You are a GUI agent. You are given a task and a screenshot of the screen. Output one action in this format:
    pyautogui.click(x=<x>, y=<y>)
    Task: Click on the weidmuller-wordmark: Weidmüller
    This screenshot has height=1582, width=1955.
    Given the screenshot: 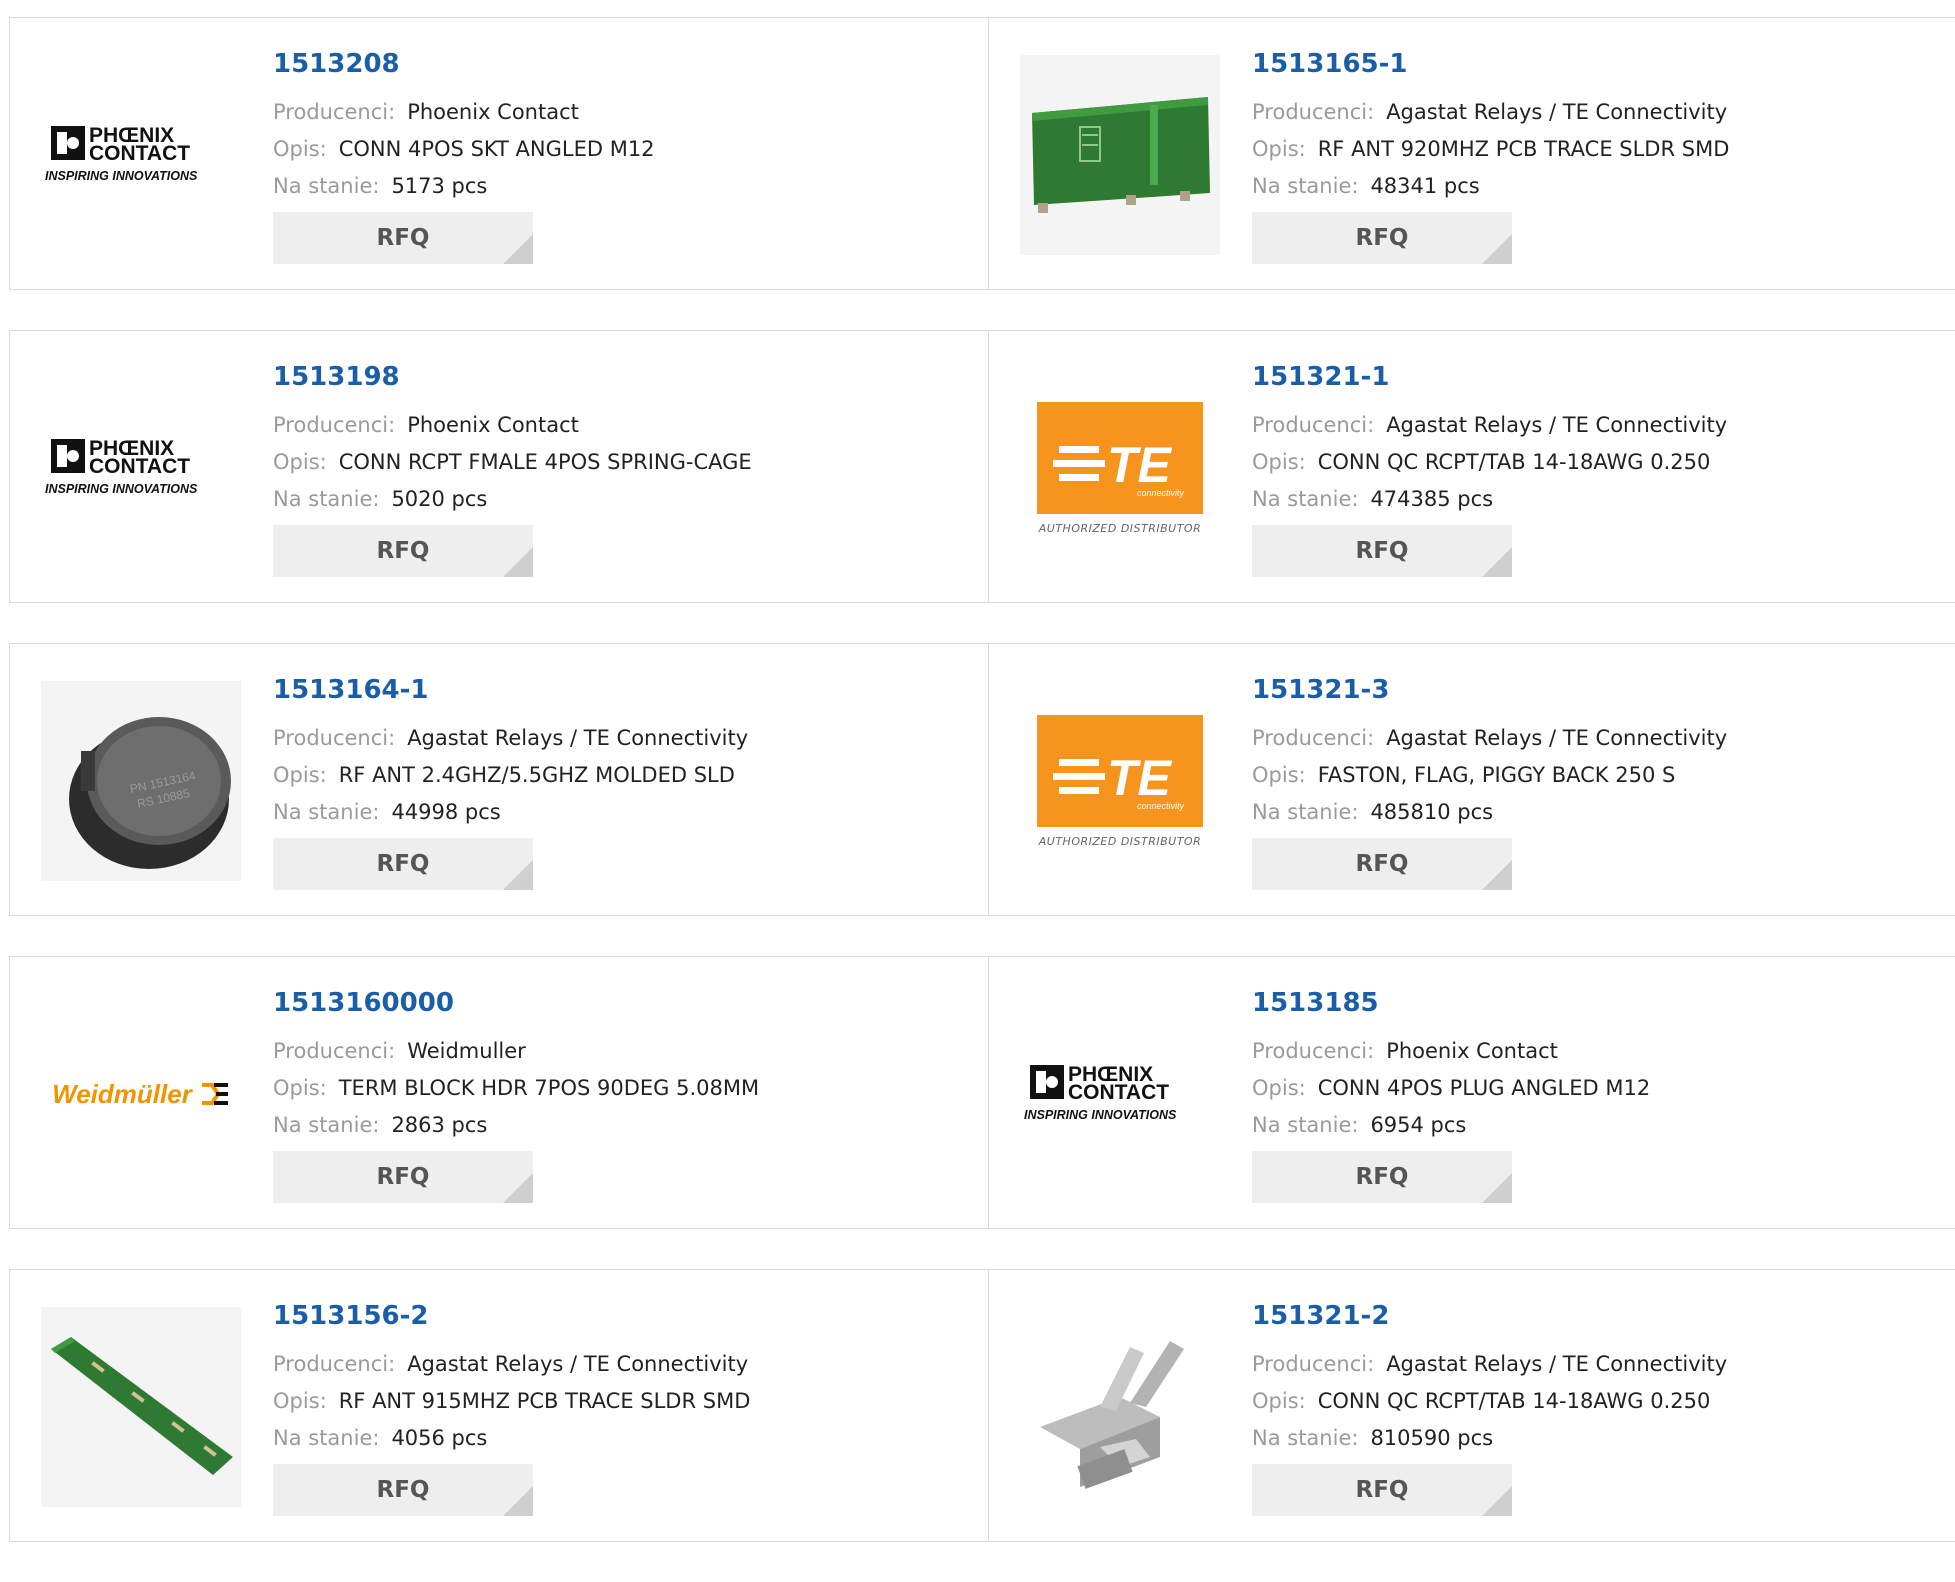 What is the action you would take?
    pyautogui.click(x=122, y=1093)
    